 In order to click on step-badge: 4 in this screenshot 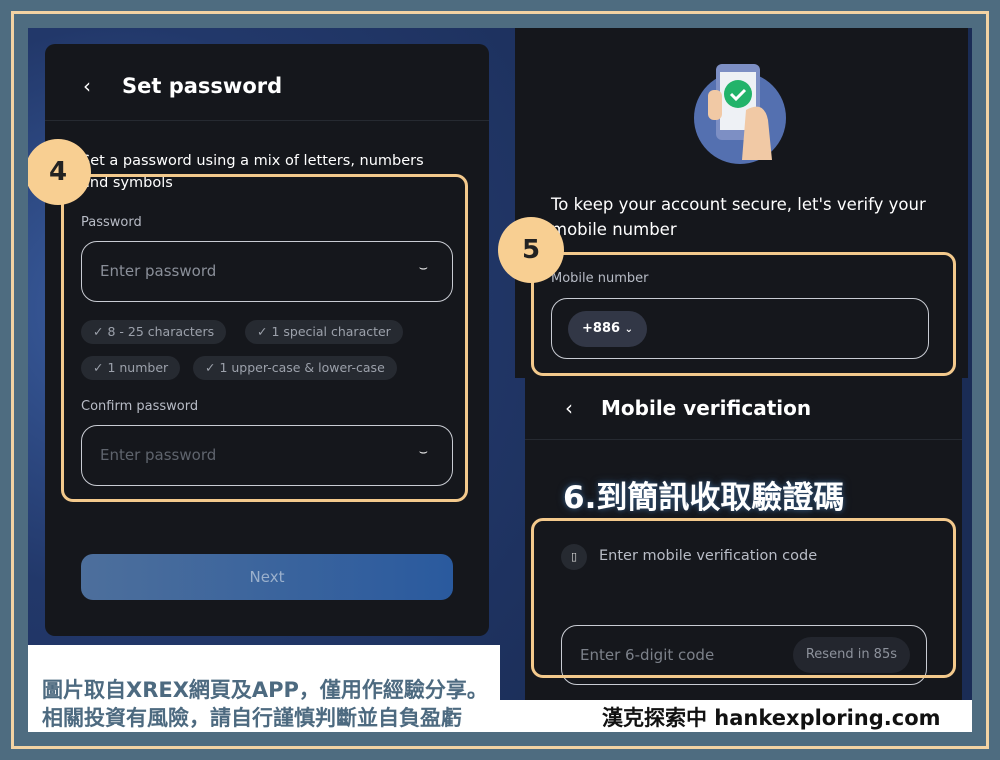, I will do `click(59, 172)`.